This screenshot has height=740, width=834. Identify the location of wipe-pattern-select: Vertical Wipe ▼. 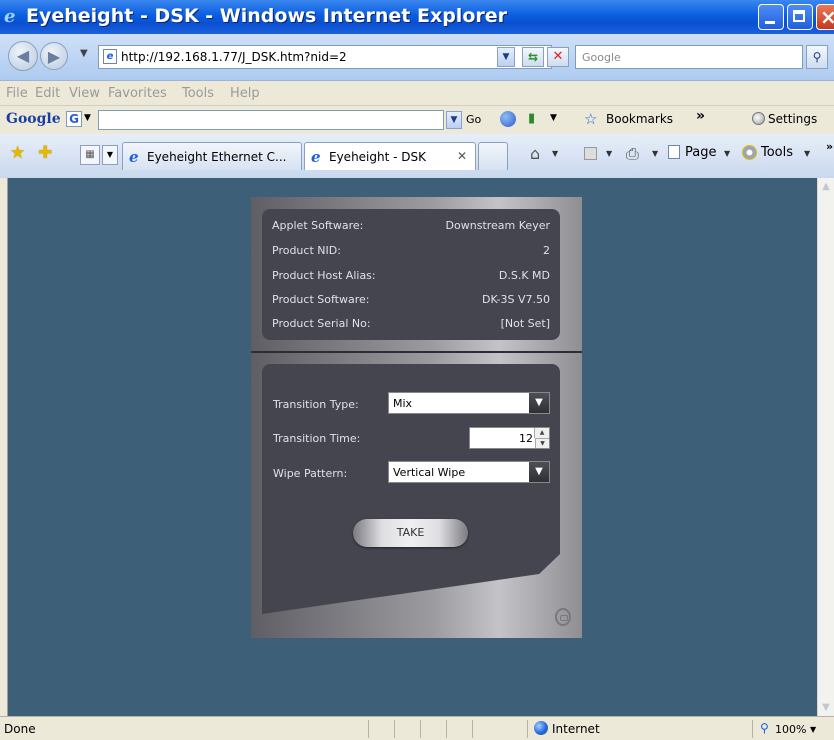
(469, 472).